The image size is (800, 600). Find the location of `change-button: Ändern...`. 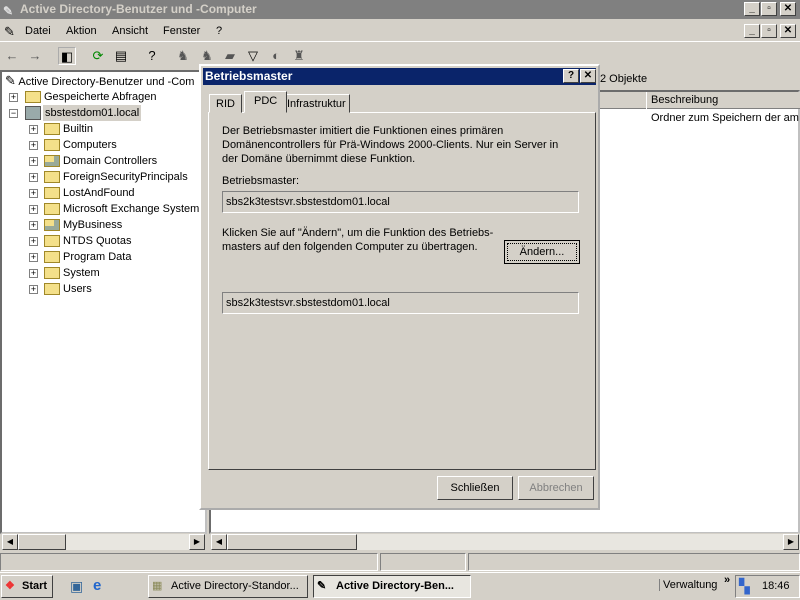

change-button: Ändern... is located at coordinates (542, 252).